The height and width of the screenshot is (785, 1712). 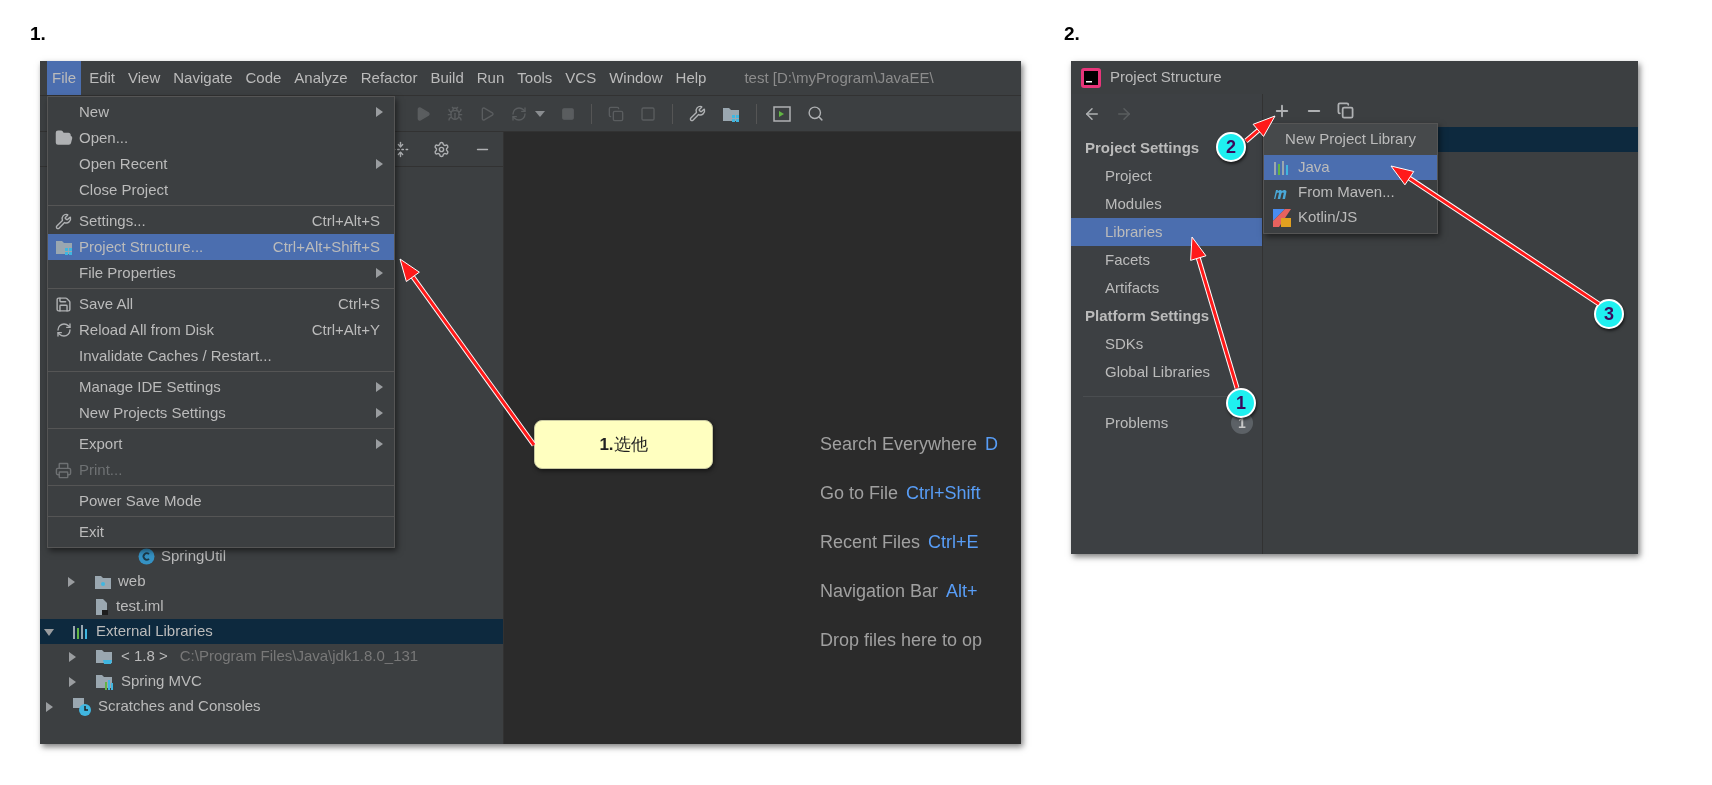 I want to click on menu-bar-item: View, so click(x=144, y=78).